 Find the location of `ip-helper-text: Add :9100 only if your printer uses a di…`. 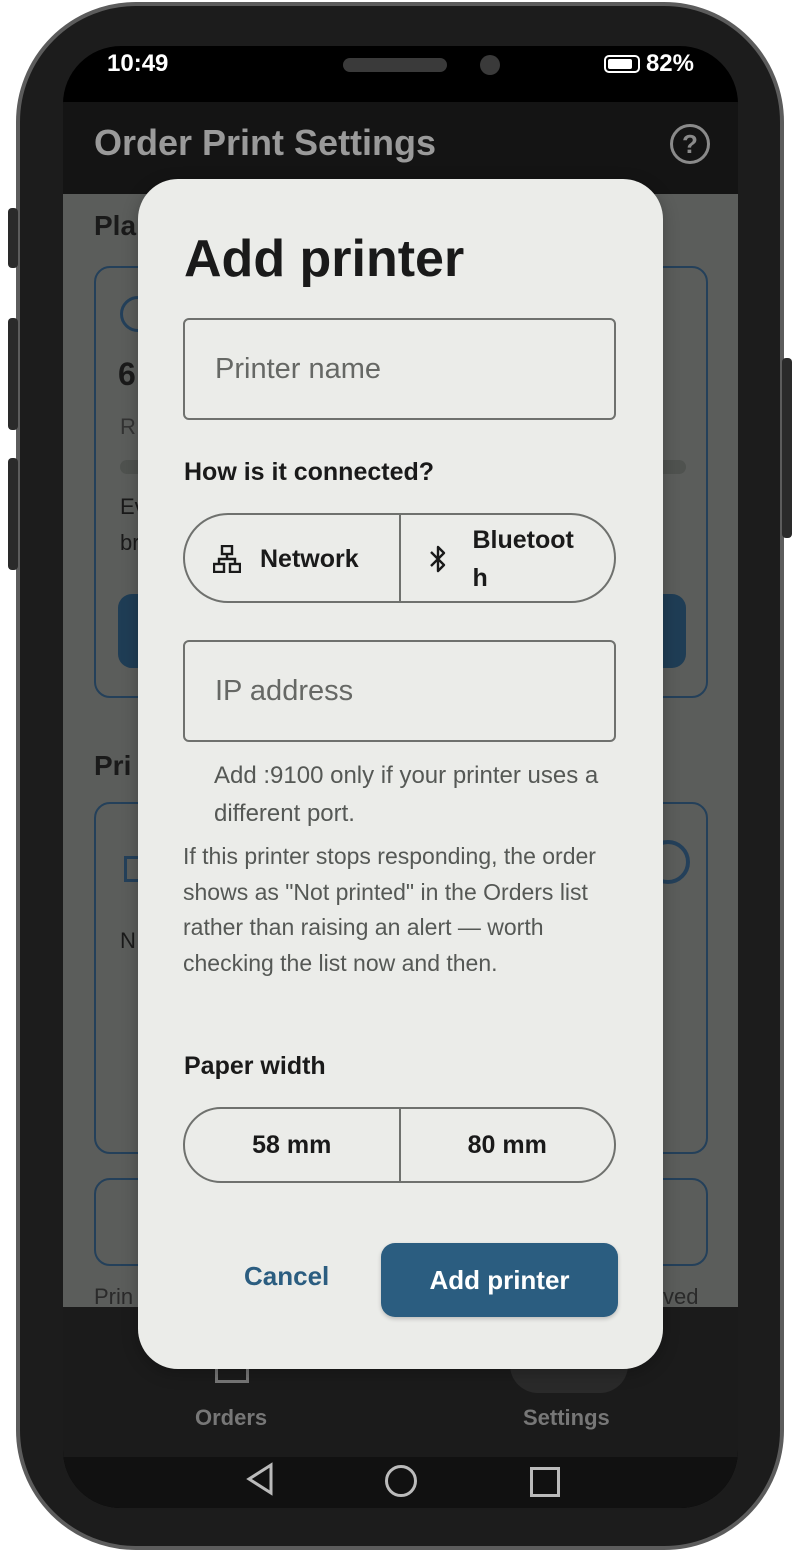

ip-helper-text: Add :9100 only if your printer uses a di… is located at coordinates (406, 794).